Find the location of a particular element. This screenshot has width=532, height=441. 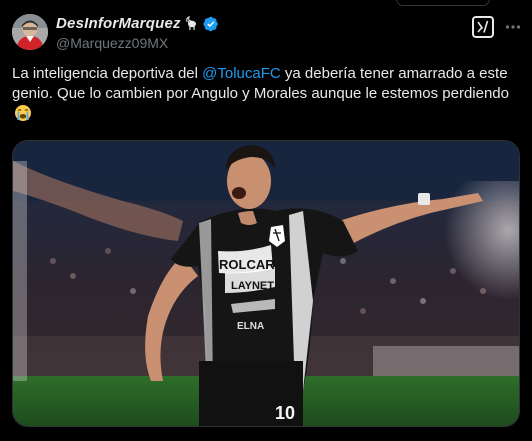

name-row: DesInforMarquez is located at coordinates (264, 23).